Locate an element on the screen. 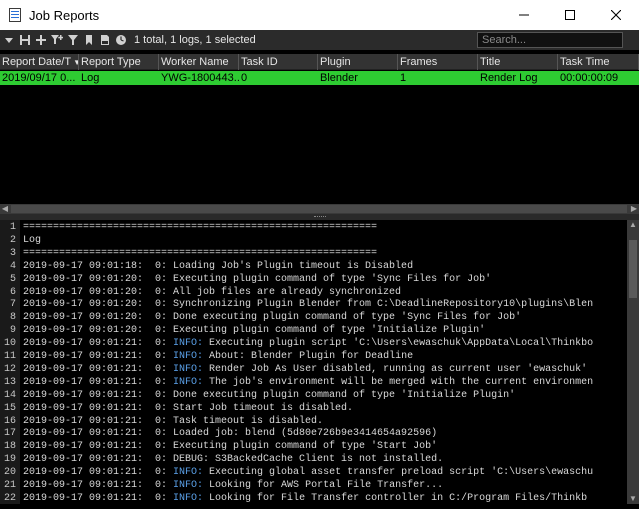 This screenshot has height=509, width=639. save-icon is located at coordinates (25, 40).